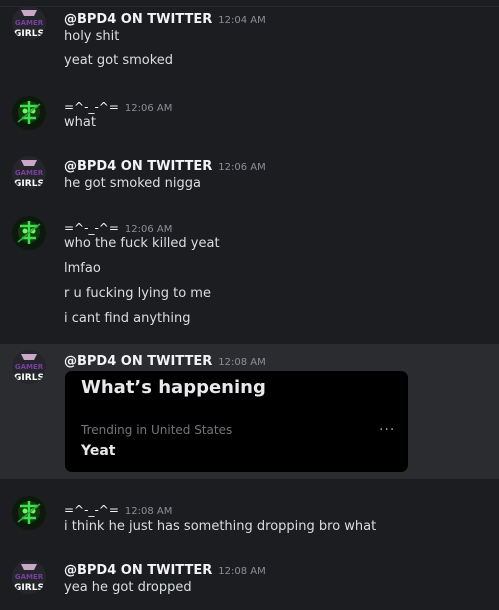 The width and height of the screenshot is (499, 610). Describe the element at coordinates (80, 122) in the screenshot. I see `message-text: what` at that location.